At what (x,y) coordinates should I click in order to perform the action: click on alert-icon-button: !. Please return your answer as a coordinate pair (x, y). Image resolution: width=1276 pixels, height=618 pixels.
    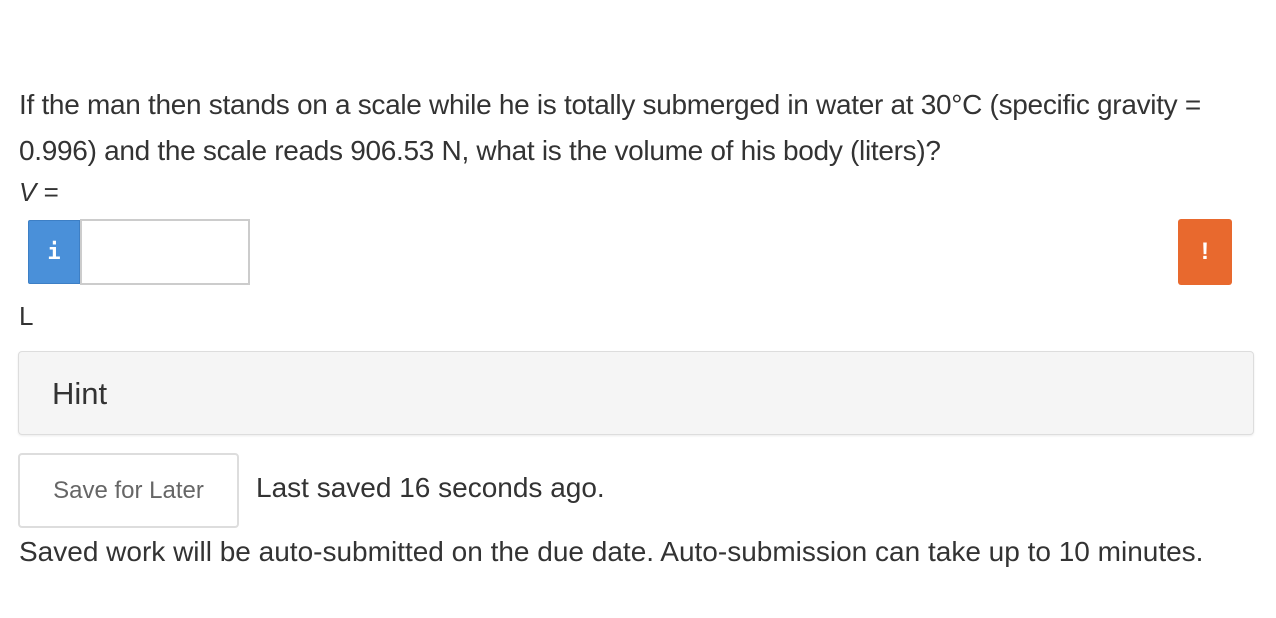
    Looking at the image, I should click on (1205, 252).